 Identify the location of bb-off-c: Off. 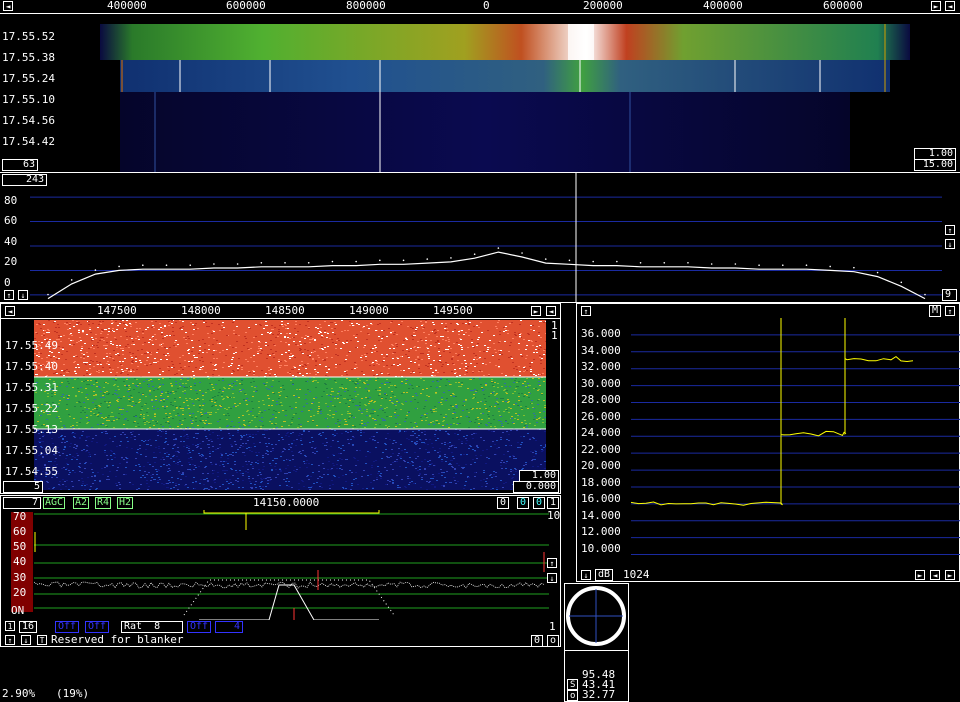
(199, 627).